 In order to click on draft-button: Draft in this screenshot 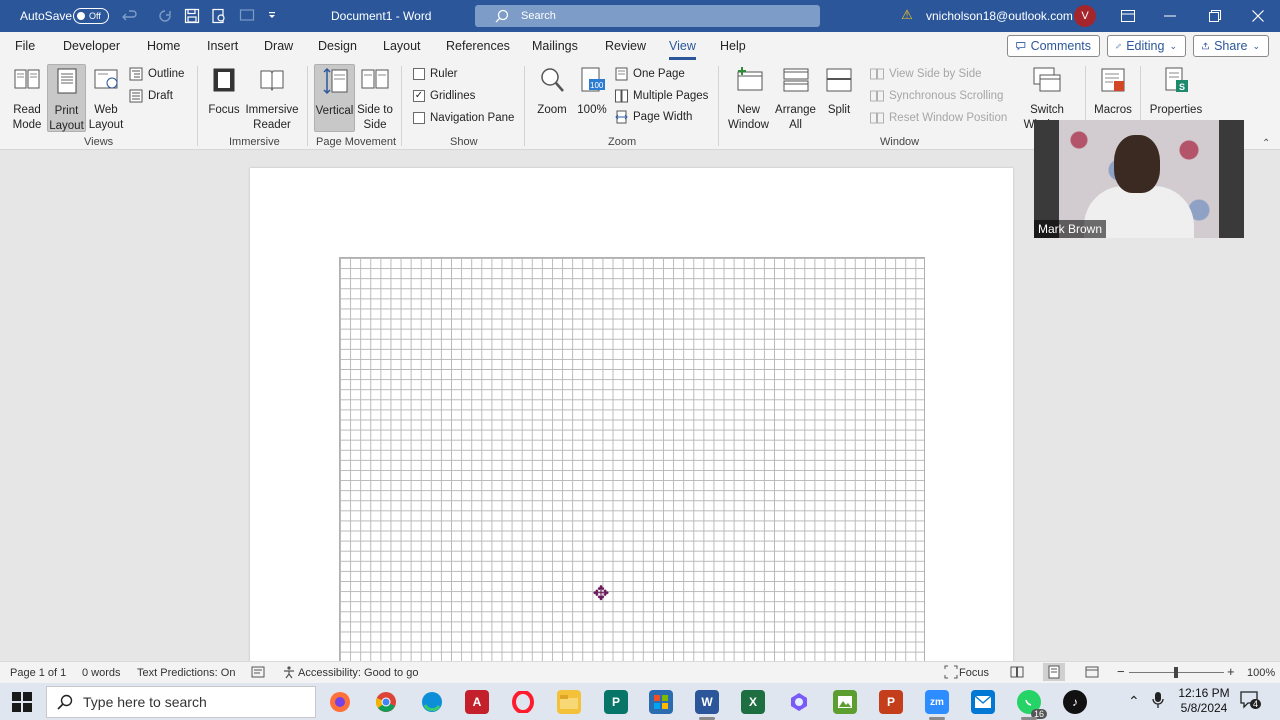, I will do `click(151, 96)`.